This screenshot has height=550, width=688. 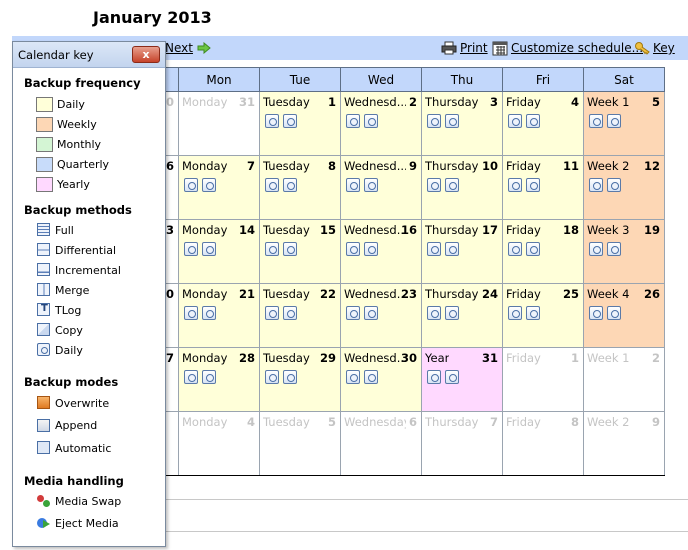 What do you see at coordinates (381, 315) in the screenshot?
I see `day-cell: Wednesd... 23` at bounding box center [381, 315].